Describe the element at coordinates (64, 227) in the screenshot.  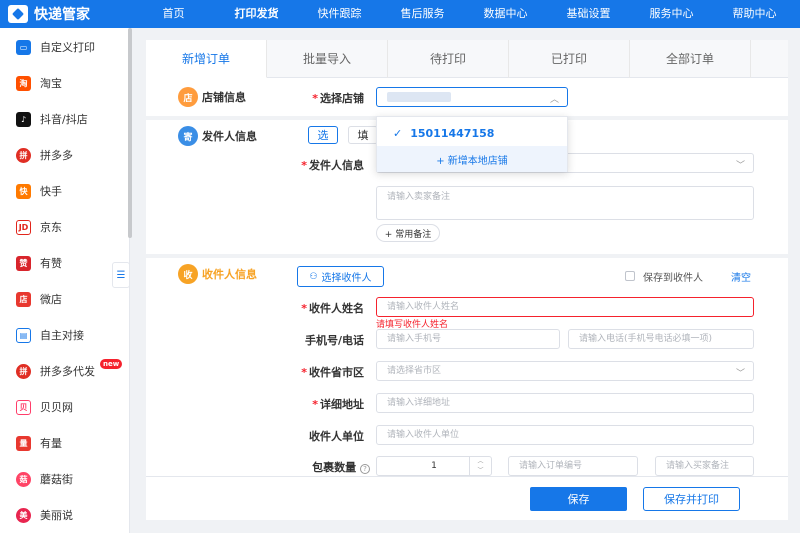
I see `sidebar-item-jd: JD 京东` at that location.